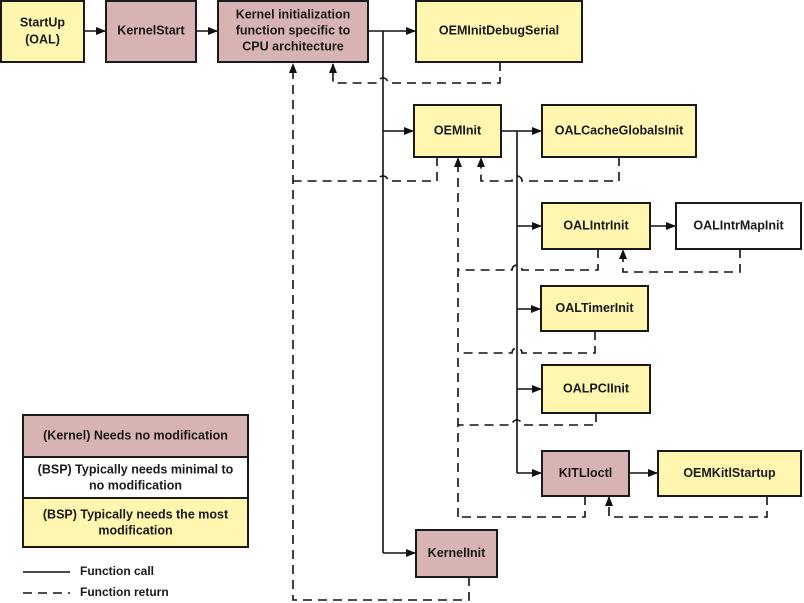 The image size is (804, 603). I want to click on node-label: (OAL), so click(42, 39).